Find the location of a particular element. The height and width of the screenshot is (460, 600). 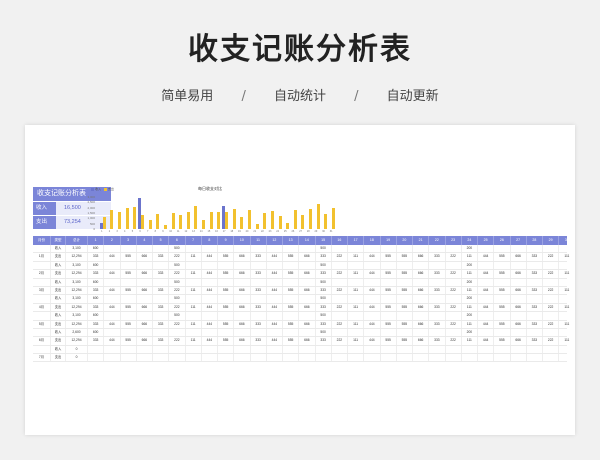

type-cell: 支出 is located at coordinates (58, 341).